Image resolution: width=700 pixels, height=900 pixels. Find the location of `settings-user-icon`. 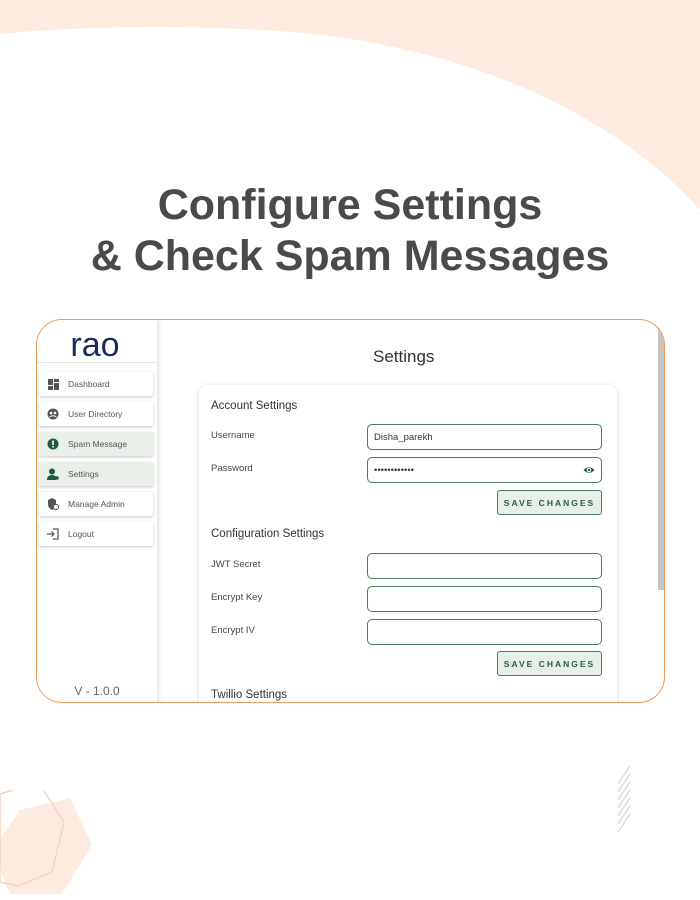

settings-user-icon is located at coordinates (53, 474).